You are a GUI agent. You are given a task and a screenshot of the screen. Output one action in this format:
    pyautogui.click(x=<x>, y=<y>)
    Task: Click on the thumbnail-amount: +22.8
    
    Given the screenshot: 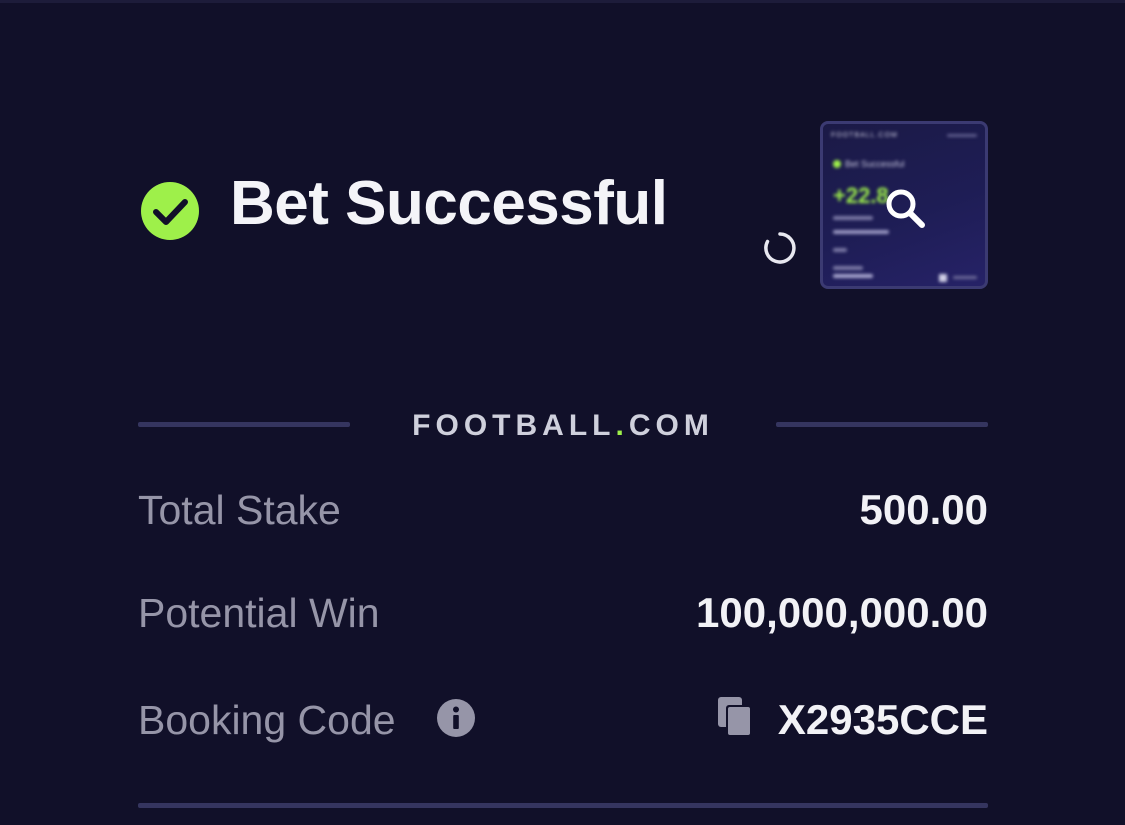 What is the action you would take?
    pyautogui.click(x=861, y=195)
    